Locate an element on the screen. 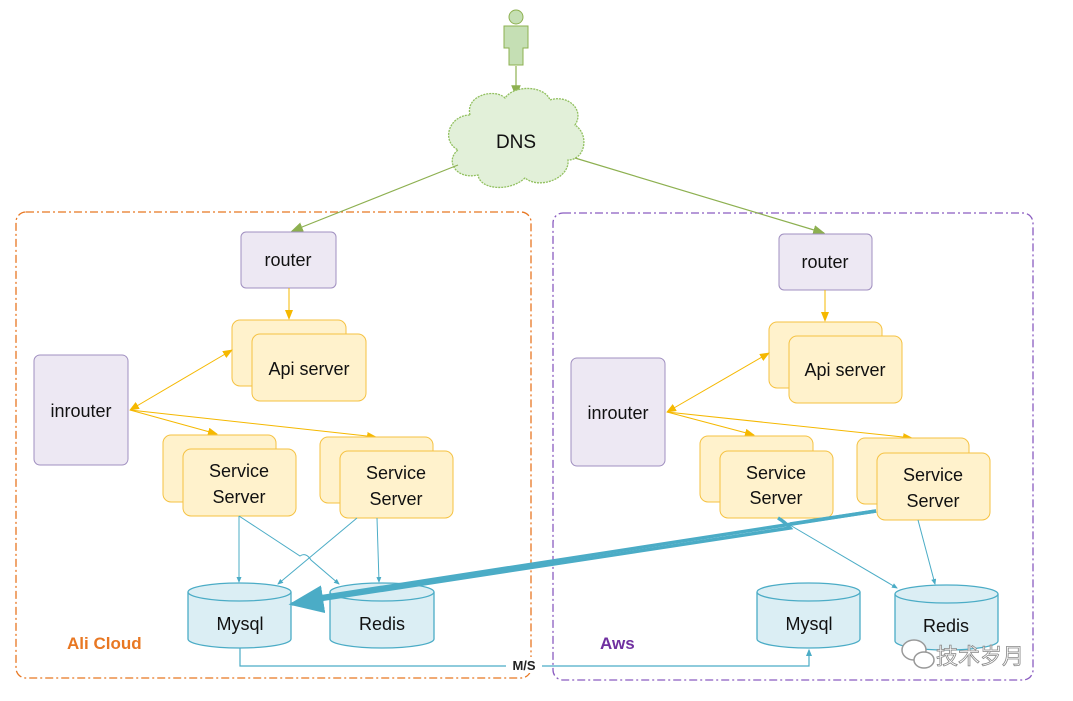 This screenshot has height=701, width=1073. left-inrouter: inrouter is located at coordinates (81, 410).